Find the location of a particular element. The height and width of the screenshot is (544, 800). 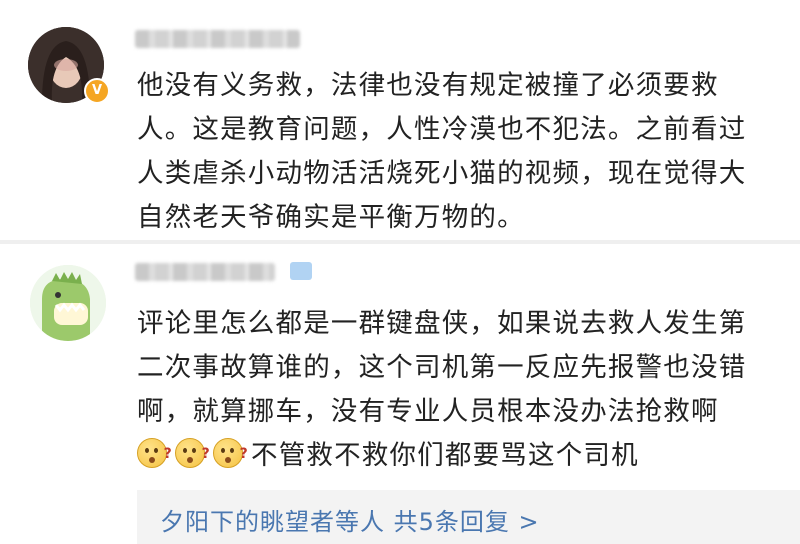

view-replies-link: 夕阳下的眺望者等人 共5条回复 > is located at coordinates (350, 519).